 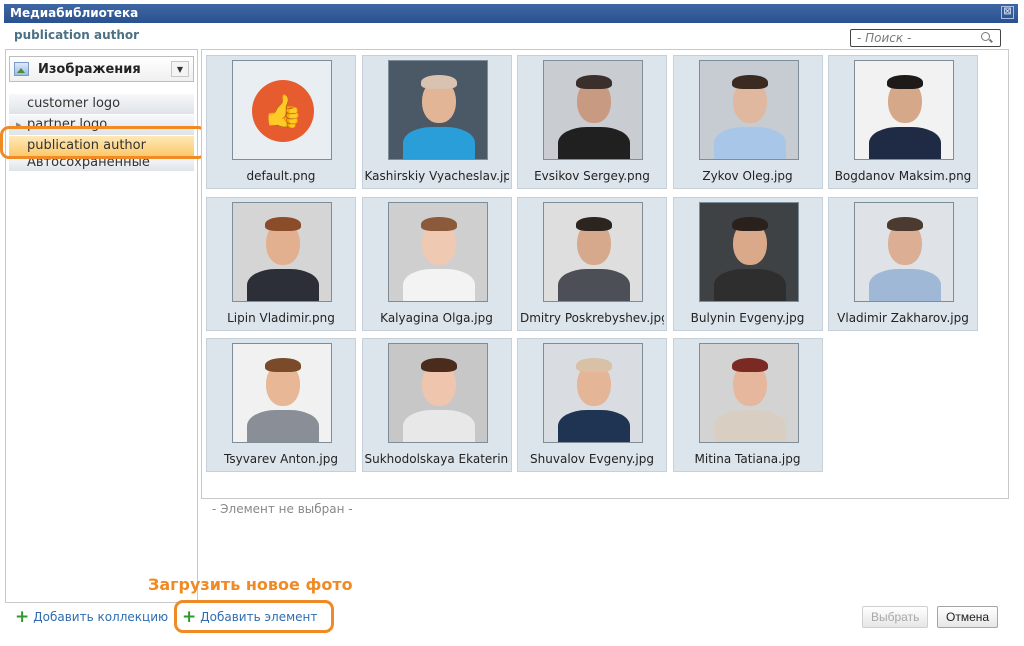 I want to click on search-icon, so click(x=987, y=38).